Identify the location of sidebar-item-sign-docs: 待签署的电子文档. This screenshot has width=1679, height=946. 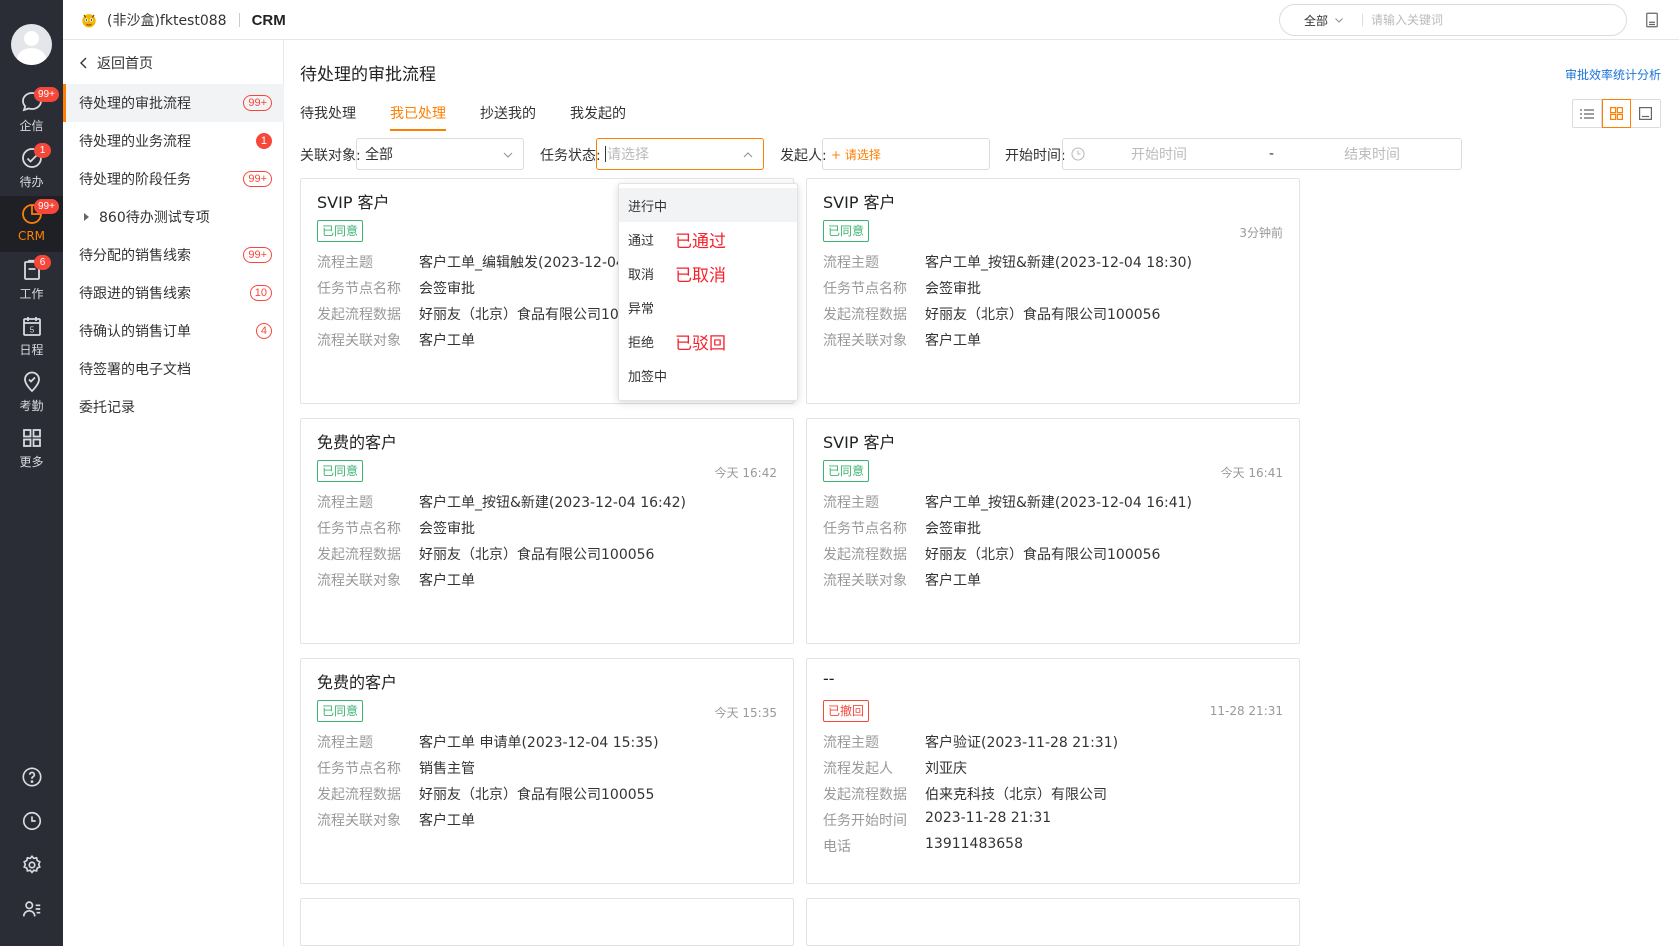
(173, 369).